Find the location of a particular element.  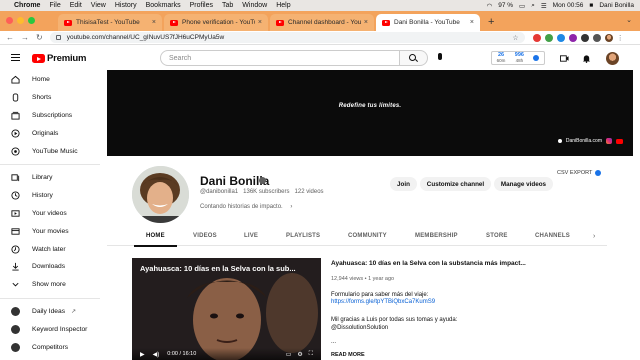

notifications-bell-icon is located at coordinates (586, 58).